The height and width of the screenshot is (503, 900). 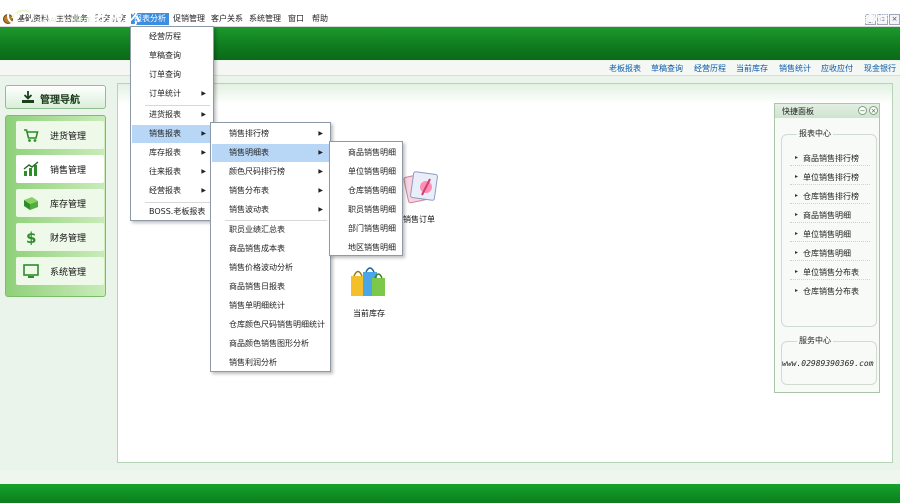 I want to click on quick-link-cash-bank: 现金银行, so click(x=880, y=68).